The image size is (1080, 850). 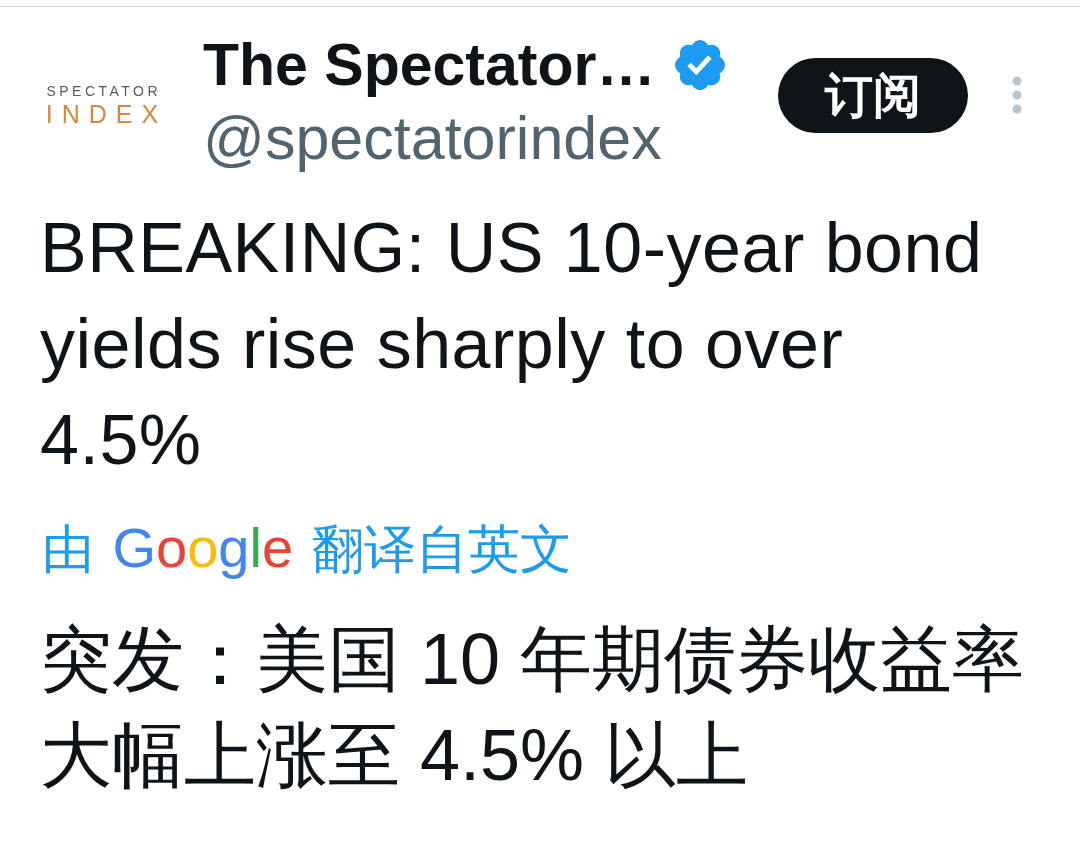 I want to click on account-handle: @spectatorindex, so click(x=432, y=138).